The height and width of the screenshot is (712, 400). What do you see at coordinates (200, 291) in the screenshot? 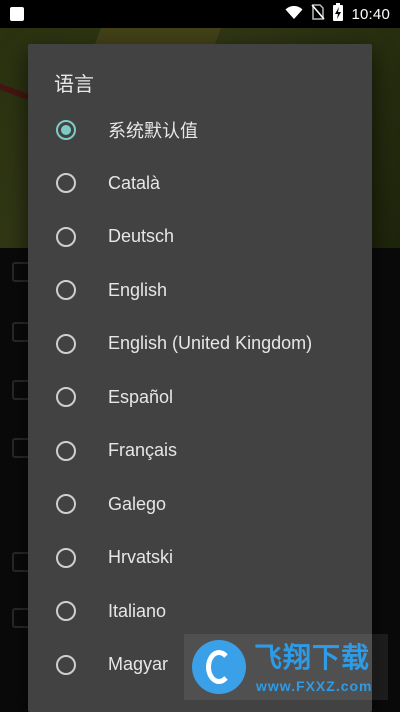
I see `language-option: English` at bounding box center [200, 291].